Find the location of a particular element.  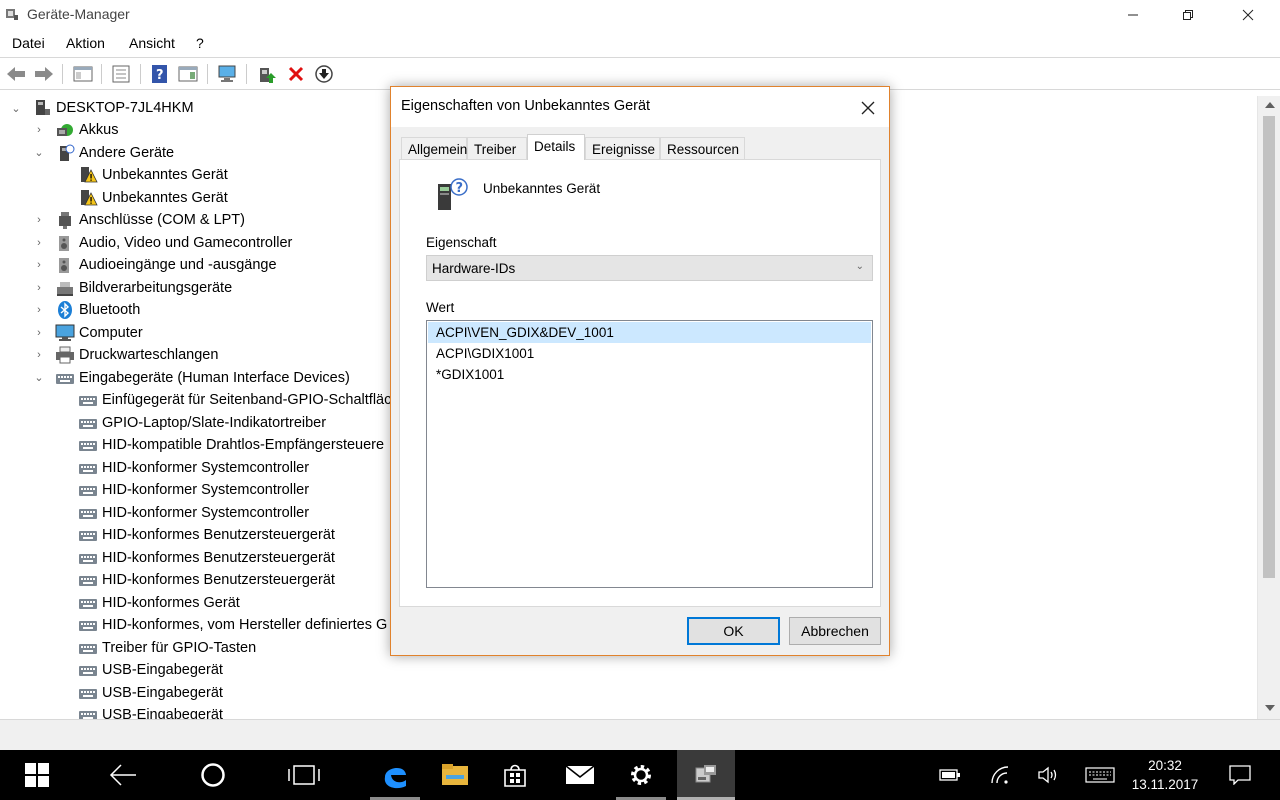

property-select: Hardware-IDs ⌄ is located at coordinates (649, 268).